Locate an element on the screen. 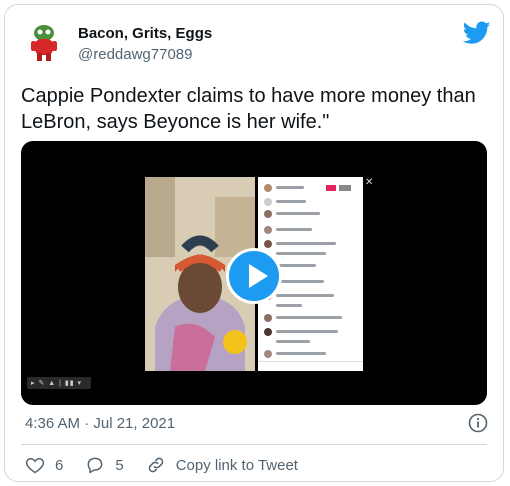 Image resolution: width=510 pixels, height=486 pixels. video-toolbar: ▸ ✎ ▲ | ▮▮ ▾ is located at coordinates (59, 383).